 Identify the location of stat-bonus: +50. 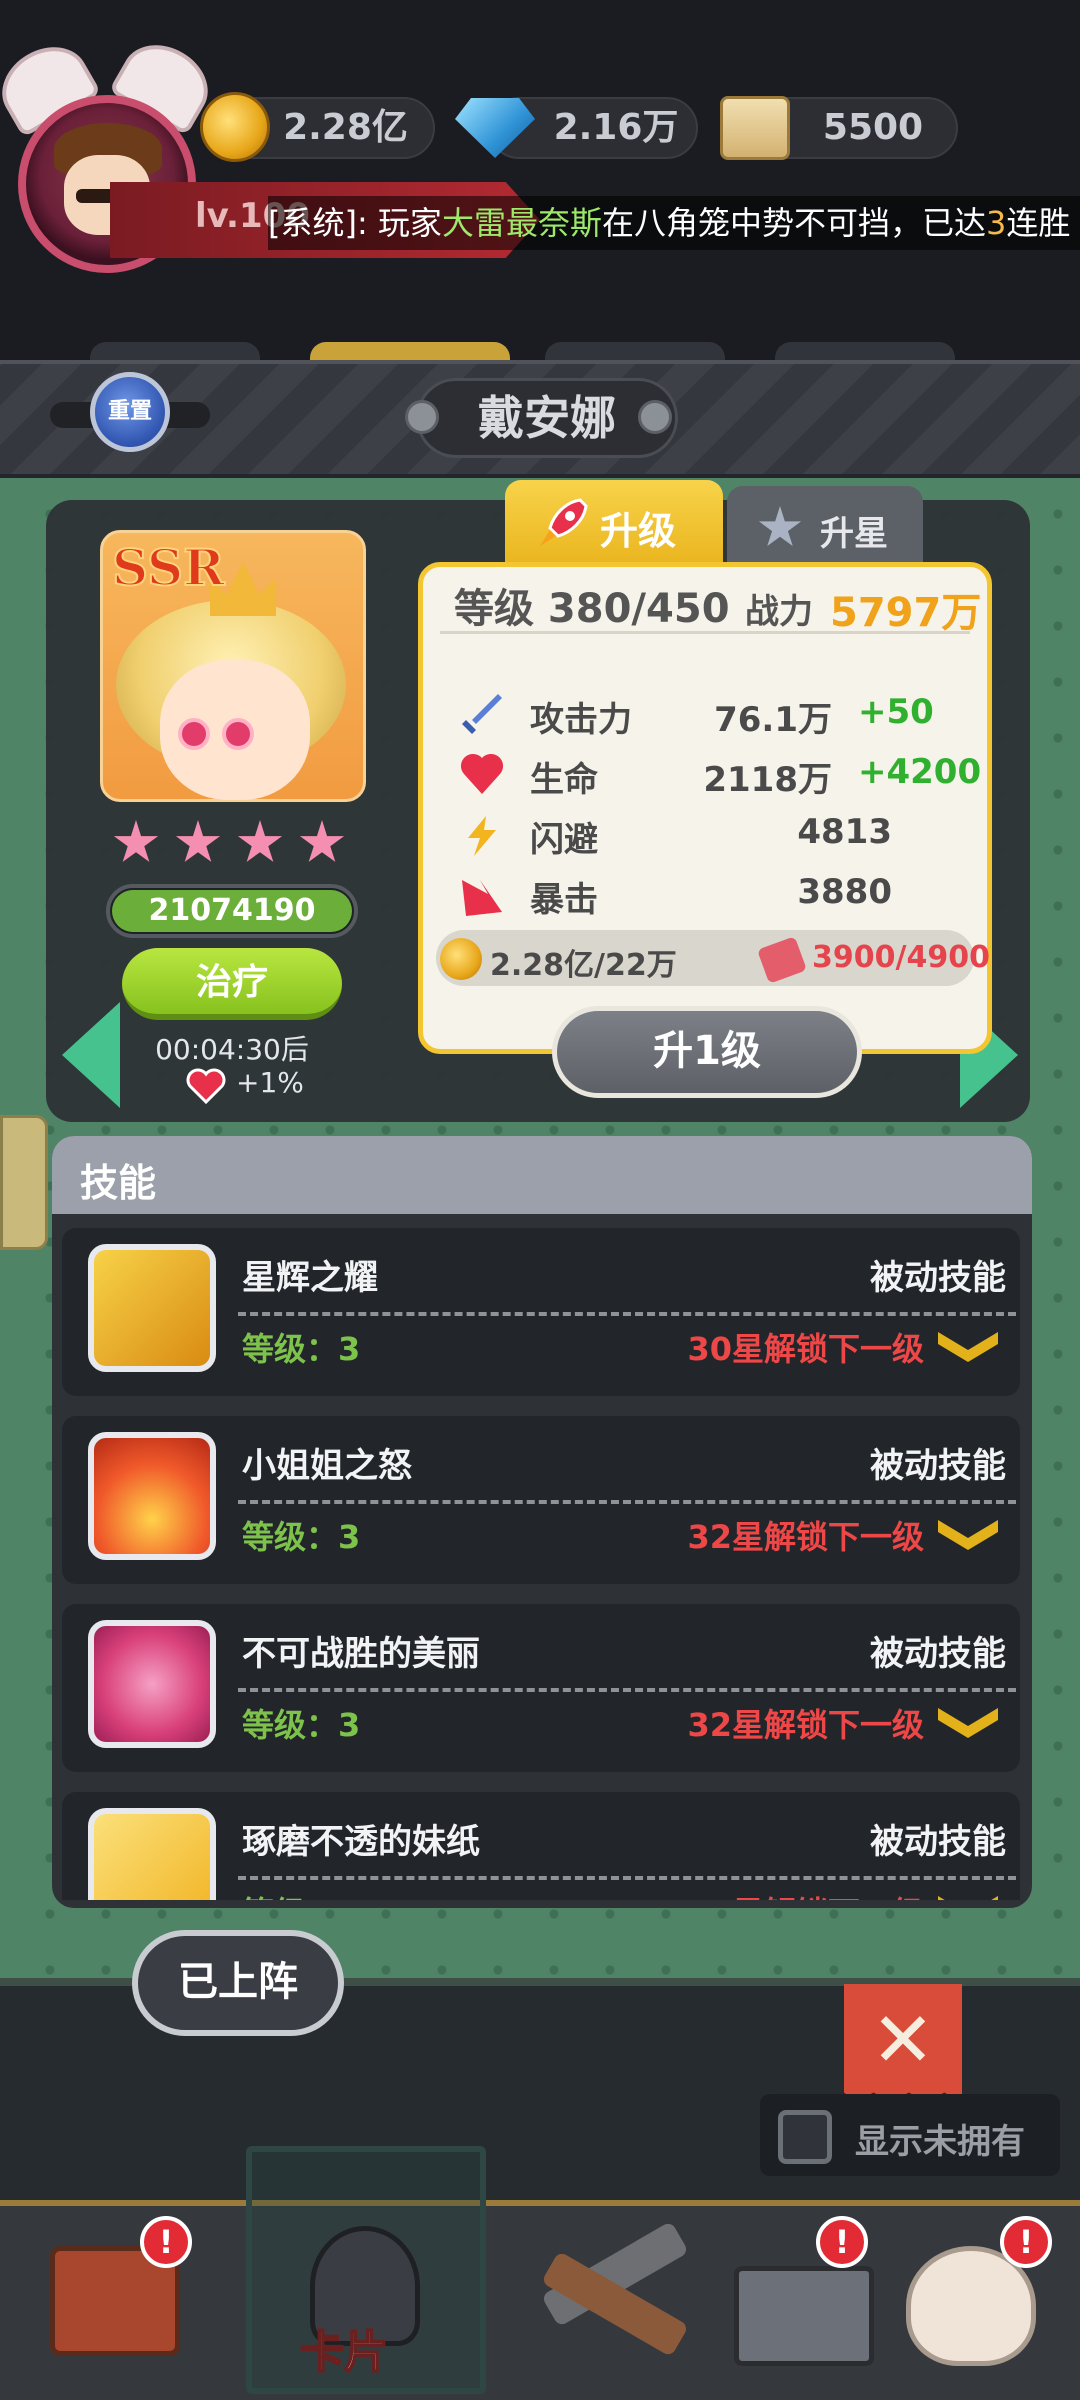
(896, 712).